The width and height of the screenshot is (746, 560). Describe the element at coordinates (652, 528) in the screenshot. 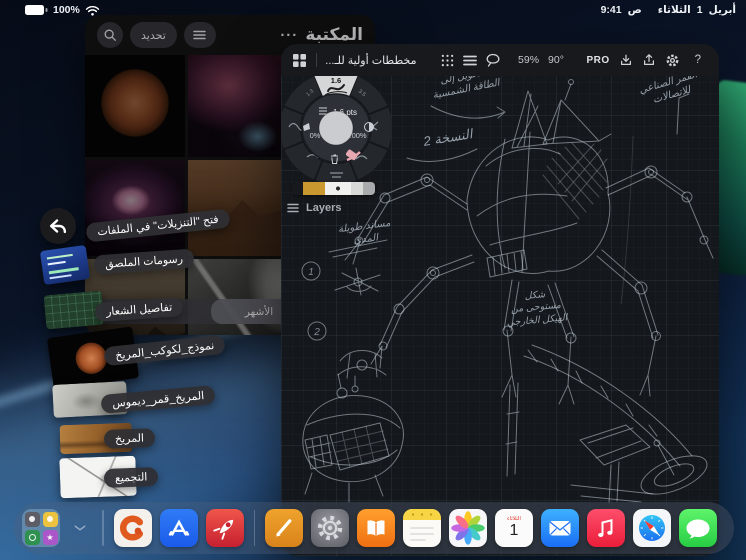

I see `dock-icon-safari` at that location.